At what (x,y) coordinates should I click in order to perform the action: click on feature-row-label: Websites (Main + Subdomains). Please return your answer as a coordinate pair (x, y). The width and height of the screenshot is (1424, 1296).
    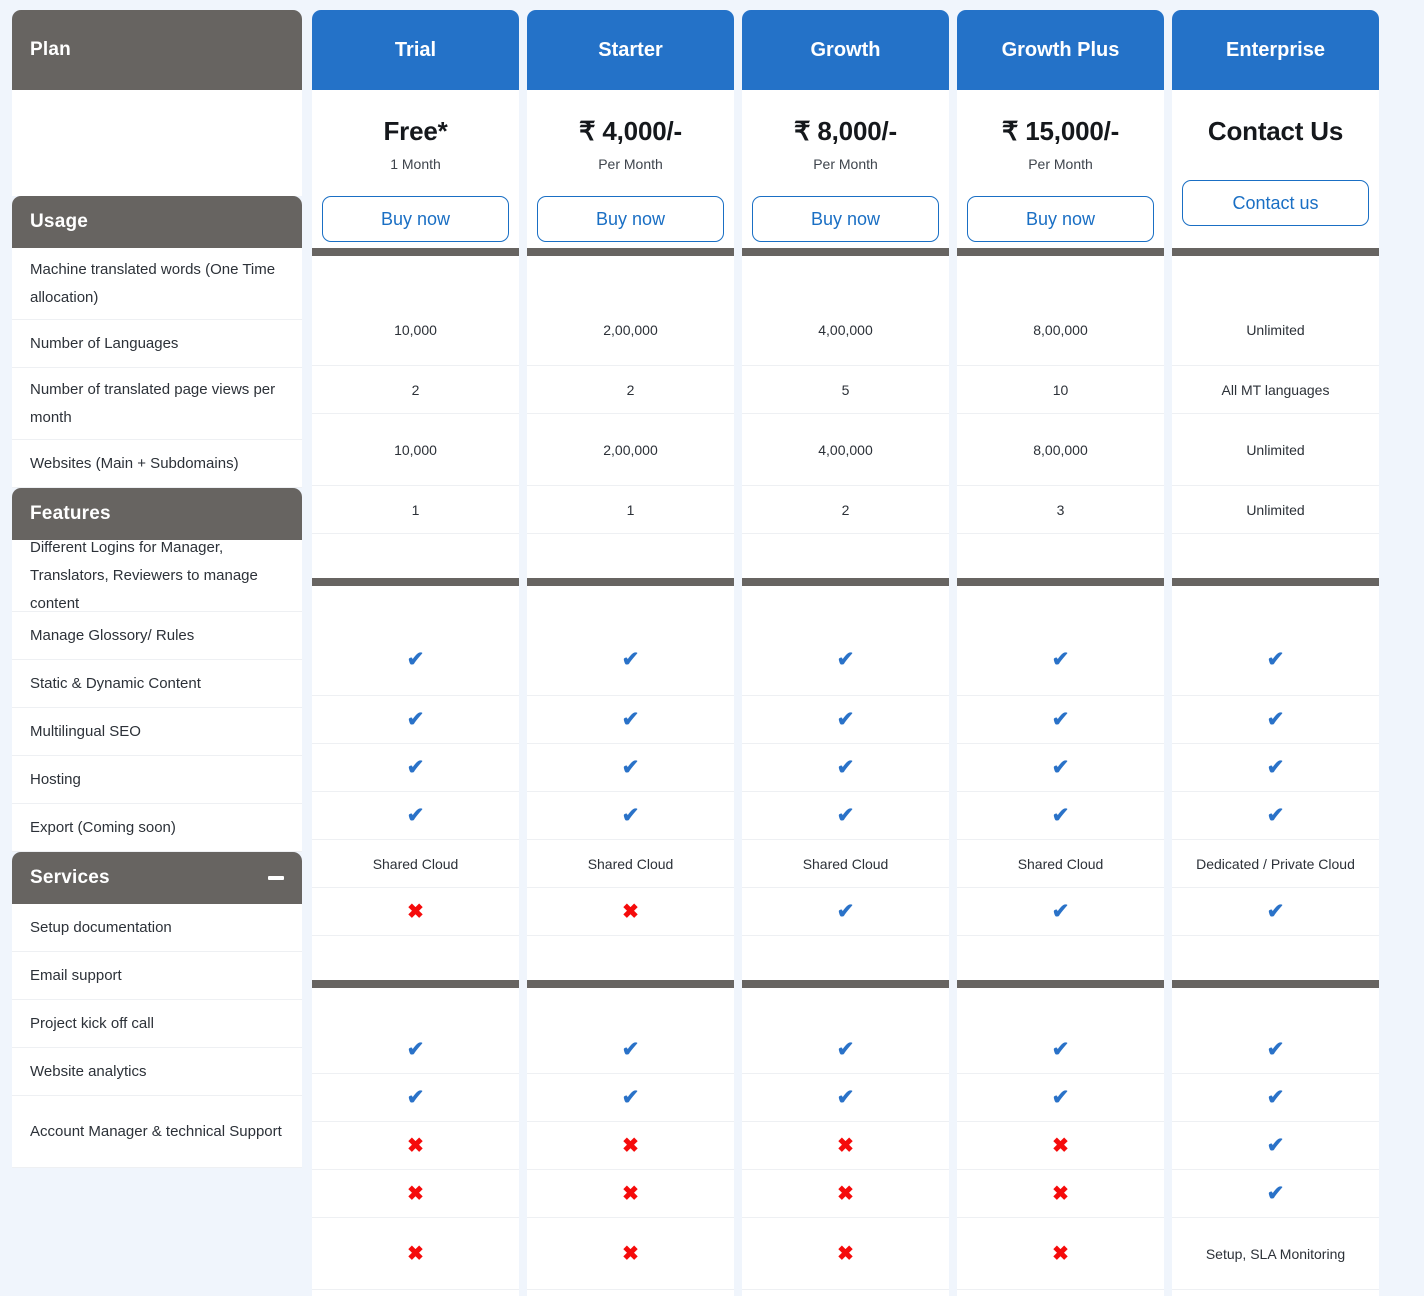
    Looking at the image, I should click on (157, 464).